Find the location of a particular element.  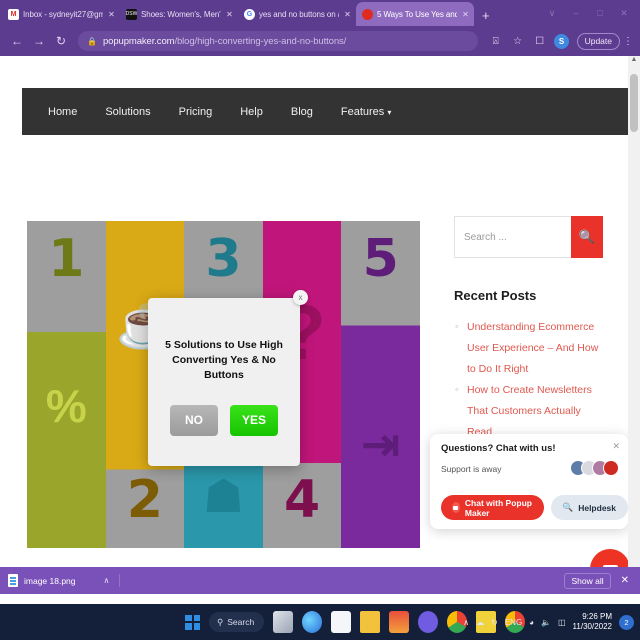

language-indicator: ENG is located at coordinates (513, 622).